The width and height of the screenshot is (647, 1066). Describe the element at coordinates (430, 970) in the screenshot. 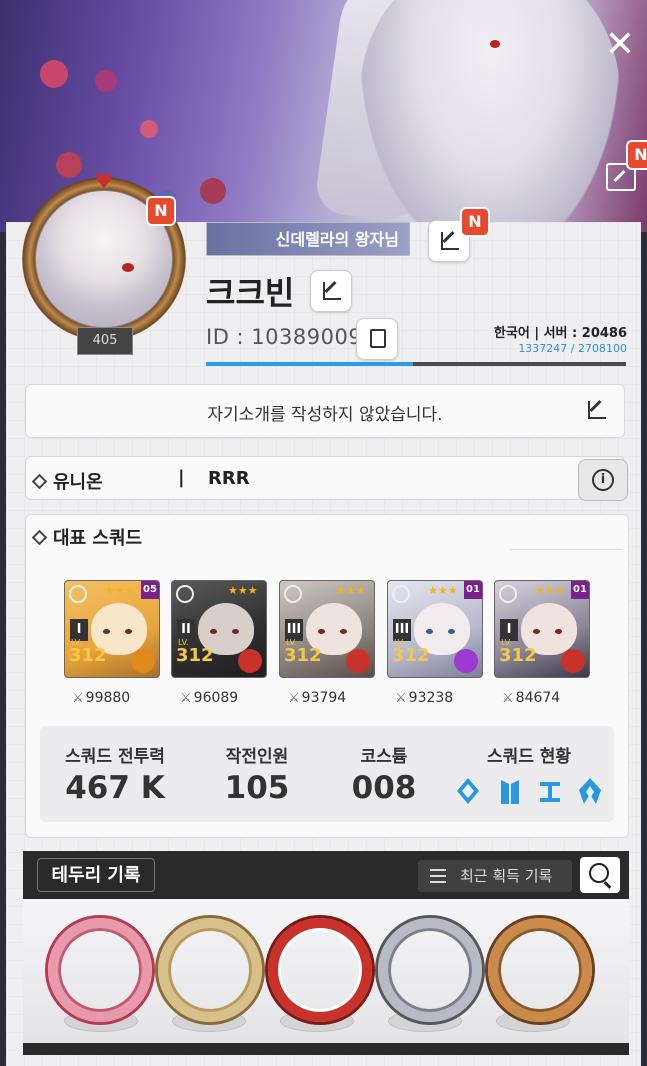

I see `silver-frame` at that location.